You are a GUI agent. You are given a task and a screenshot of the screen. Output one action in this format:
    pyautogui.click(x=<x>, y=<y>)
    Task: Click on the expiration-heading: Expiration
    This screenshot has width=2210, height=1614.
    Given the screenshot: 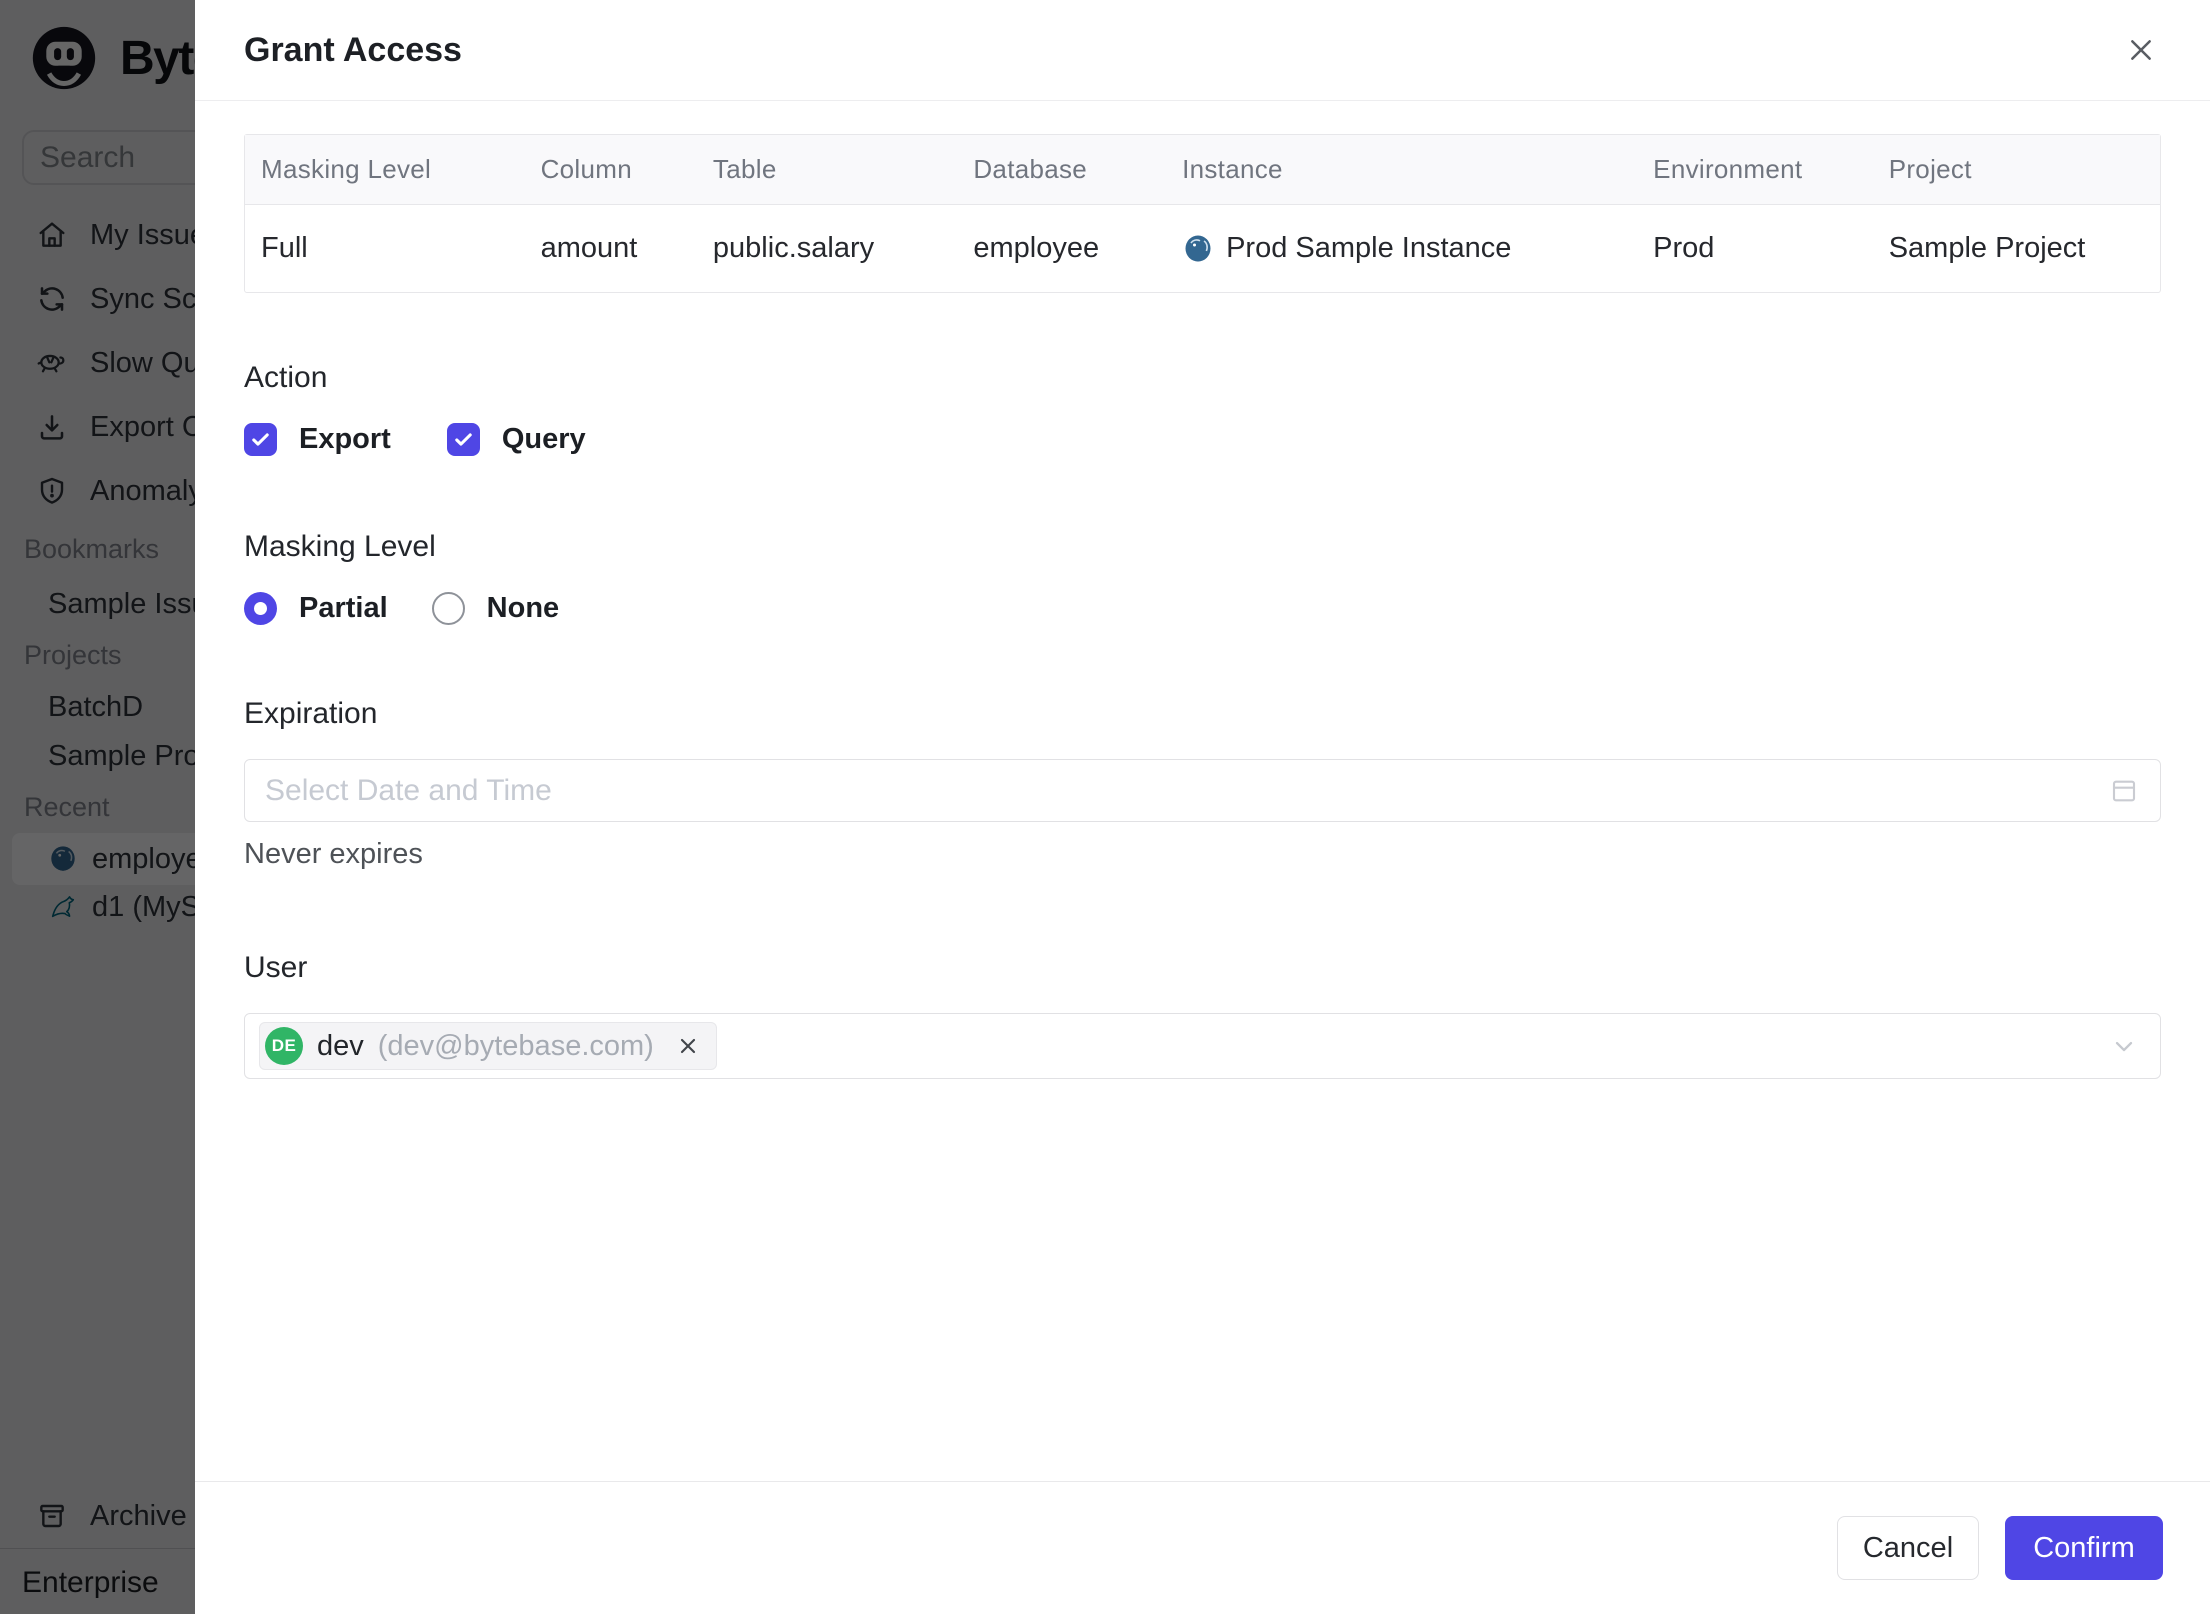 What is the action you would take?
    pyautogui.click(x=311, y=713)
    